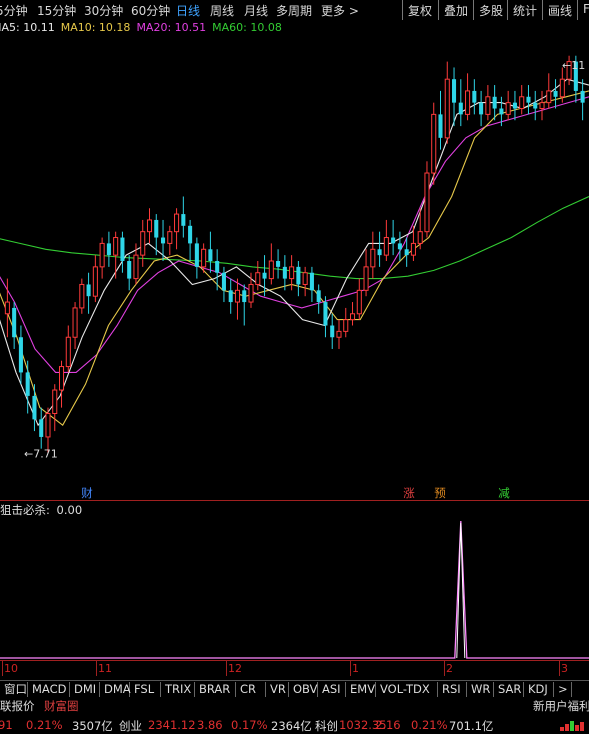  What do you see at coordinates (210, 725) in the screenshot?
I see `ticker-item-5: 3.86` at bounding box center [210, 725].